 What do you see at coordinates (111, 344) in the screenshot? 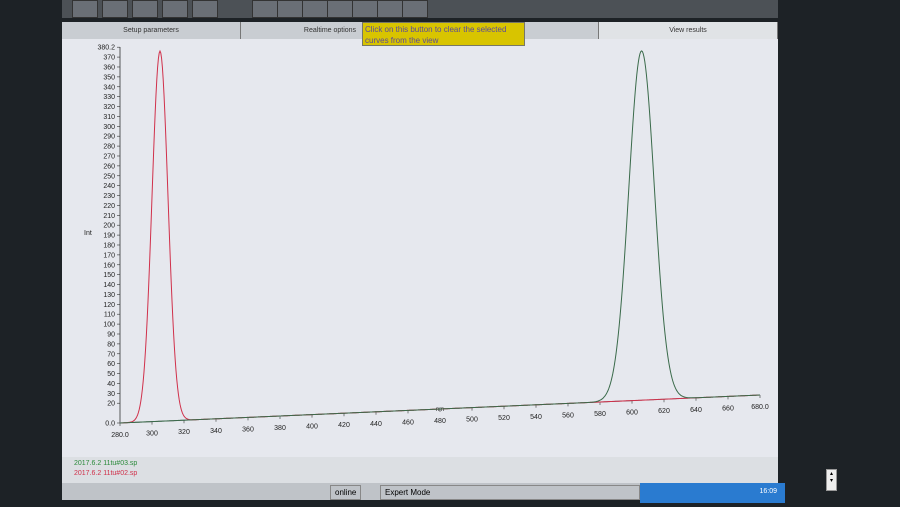
I see `y-tick-label: 80` at bounding box center [111, 344].